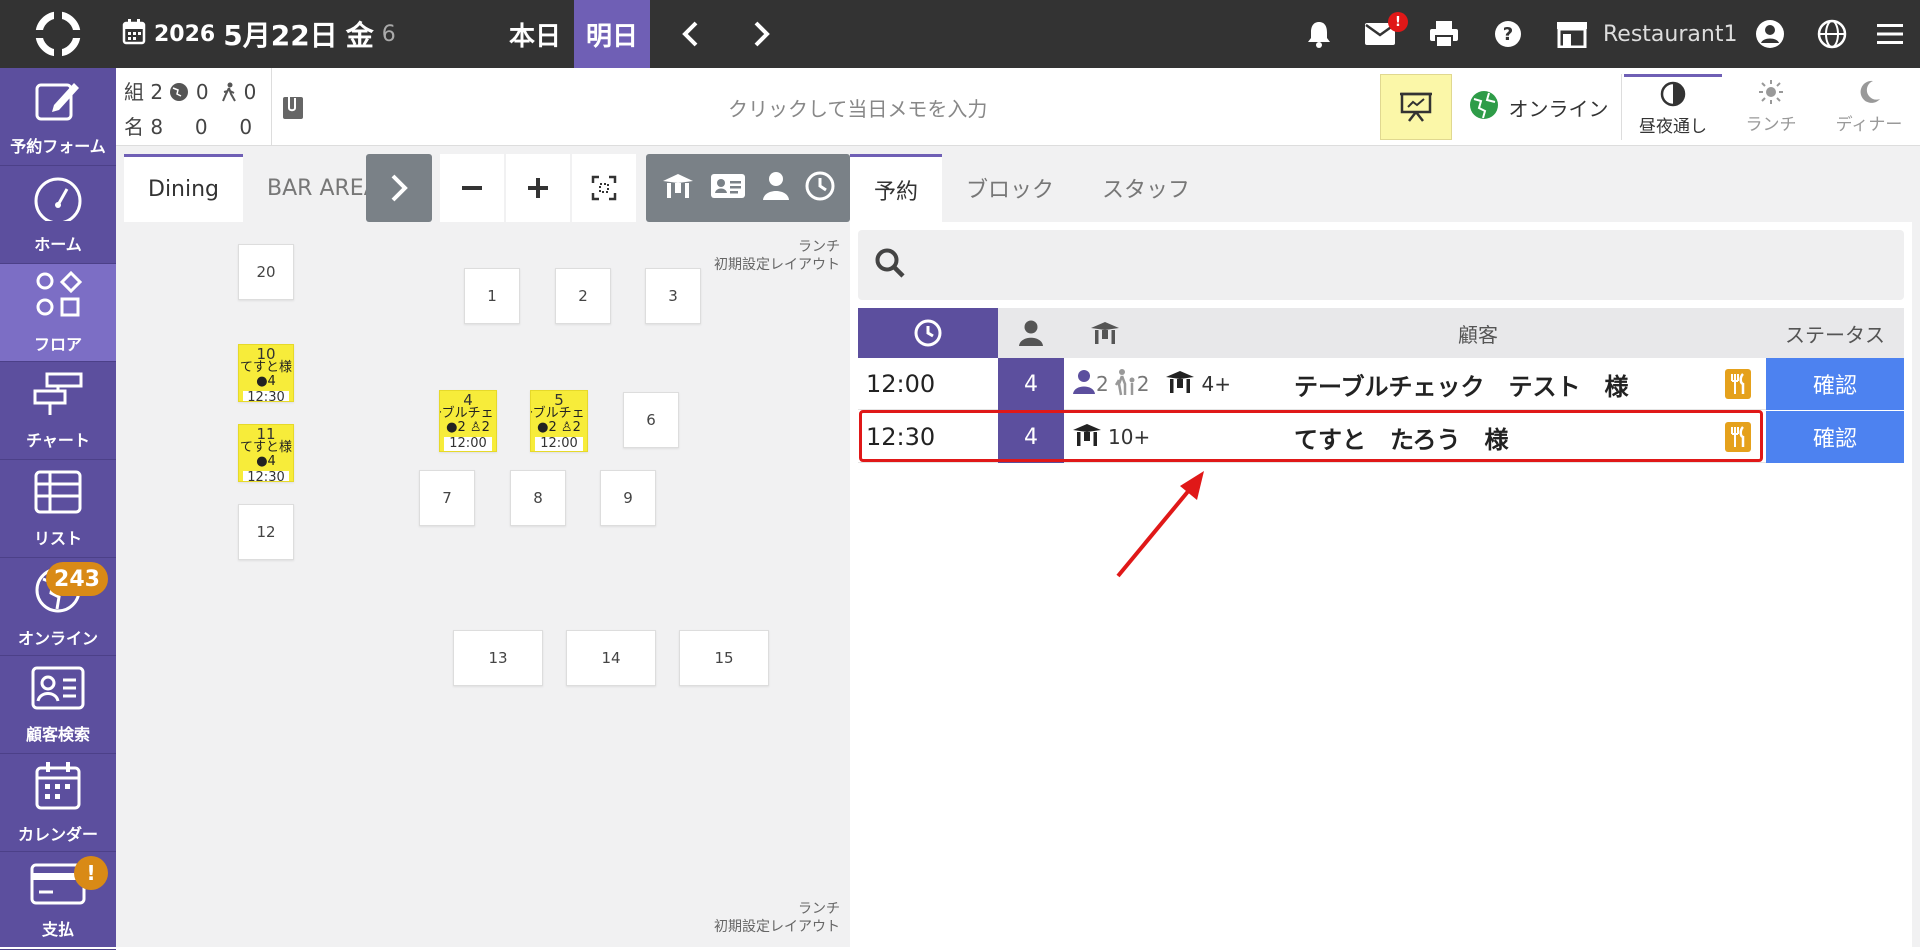 The width and height of the screenshot is (1920, 950). What do you see at coordinates (266, 532) in the screenshot?
I see `floor-table-12: 12` at bounding box center [266, 532].